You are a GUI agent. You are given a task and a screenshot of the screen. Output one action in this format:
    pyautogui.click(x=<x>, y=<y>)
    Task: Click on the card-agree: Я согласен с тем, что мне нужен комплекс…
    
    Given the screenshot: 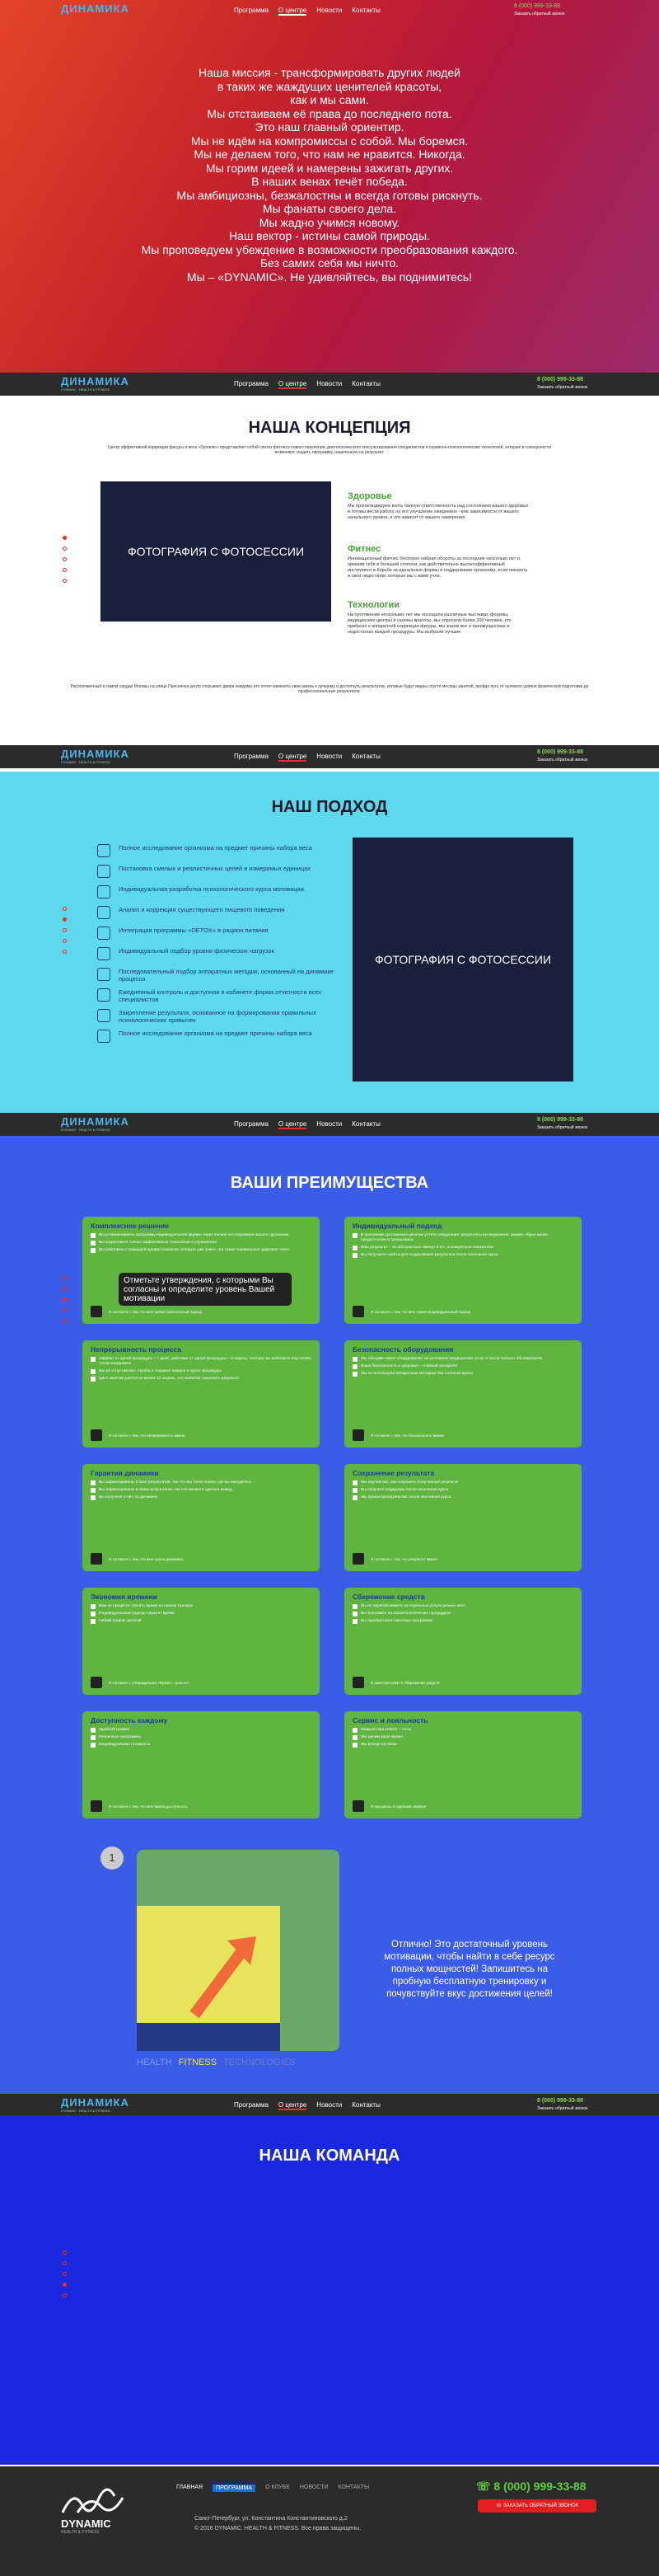 What is the action you would take?
    pyautogui.click(x=146, y=1311)
    